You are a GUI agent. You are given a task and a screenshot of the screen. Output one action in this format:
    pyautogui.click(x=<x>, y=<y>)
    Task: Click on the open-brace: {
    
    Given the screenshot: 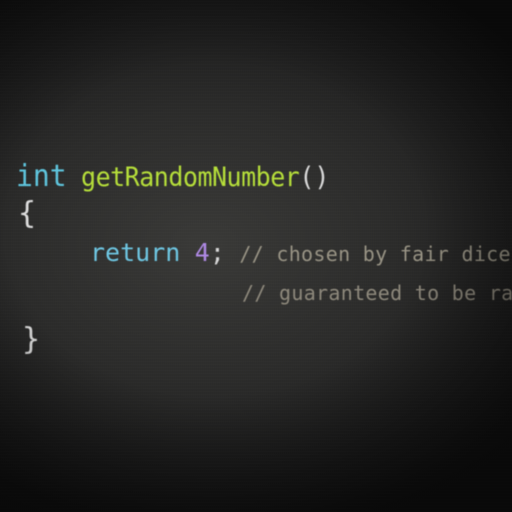 What is the action you would take?
    pyautogui.click(x=27, y=213)
    